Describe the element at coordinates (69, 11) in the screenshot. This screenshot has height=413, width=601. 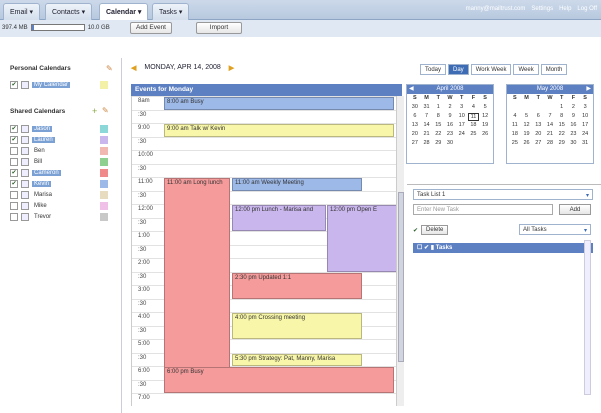
I see `tab-contacts: Contacts ▾` at that location.